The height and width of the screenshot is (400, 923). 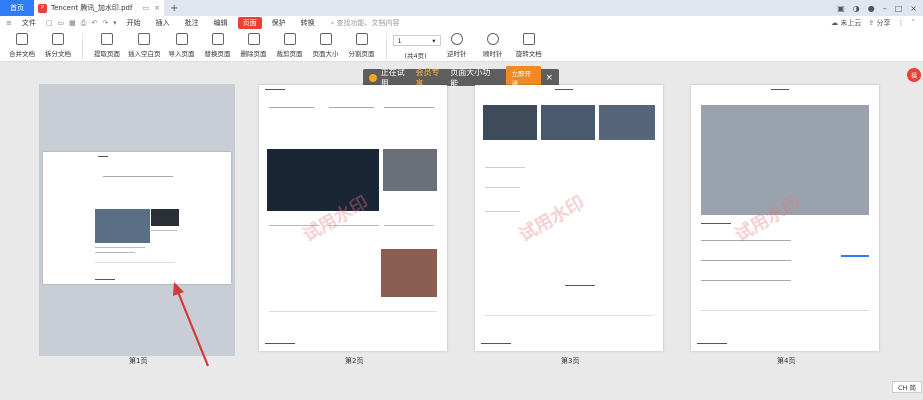 What do you see at coordinates (856, 8) in the screenshot?
I see `skin-icon: ◑` at bounding box center [856, 8].